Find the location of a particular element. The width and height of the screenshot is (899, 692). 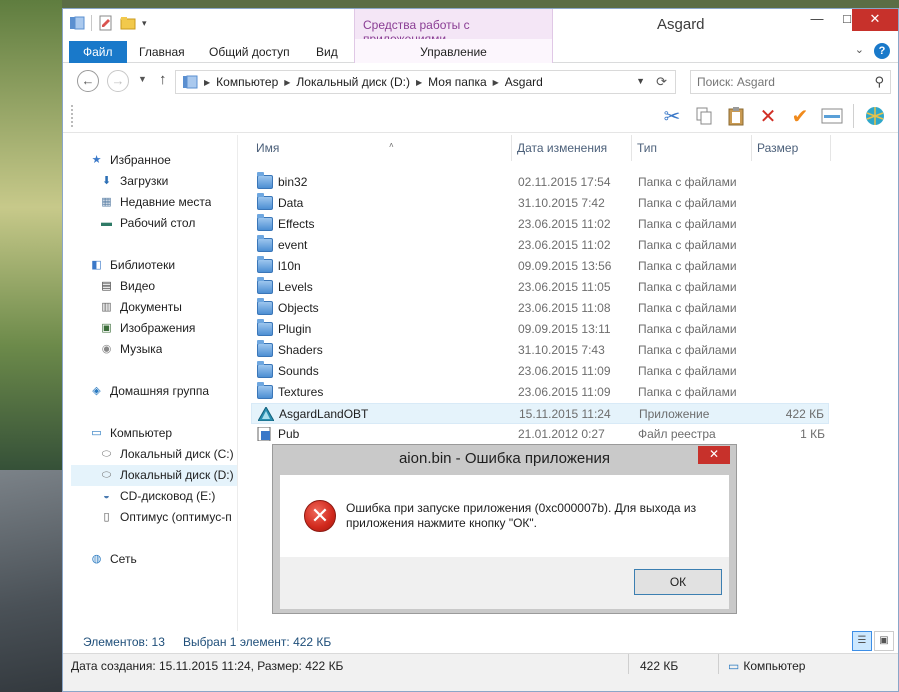

breadcrumb-my-folder: Моя папка is located at coordinates (457, 82).